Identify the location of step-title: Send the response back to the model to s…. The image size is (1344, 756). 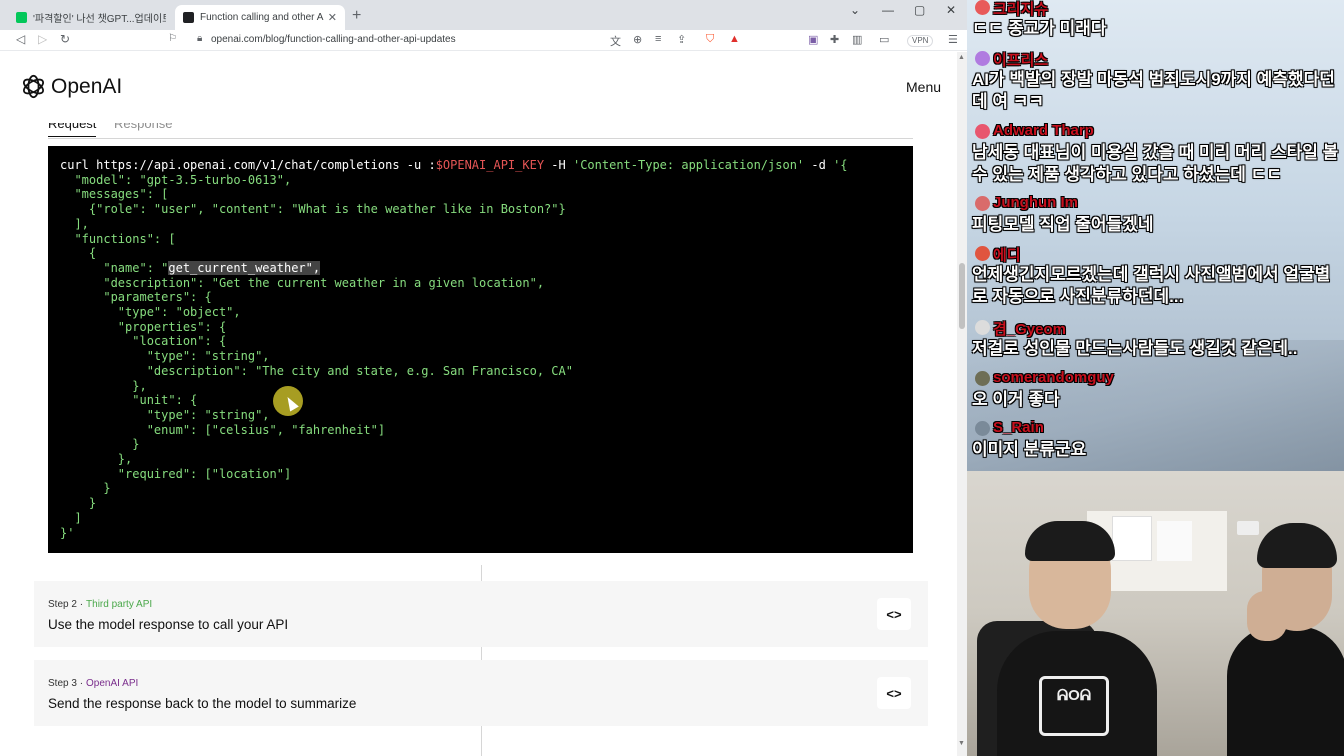
(202, 703).